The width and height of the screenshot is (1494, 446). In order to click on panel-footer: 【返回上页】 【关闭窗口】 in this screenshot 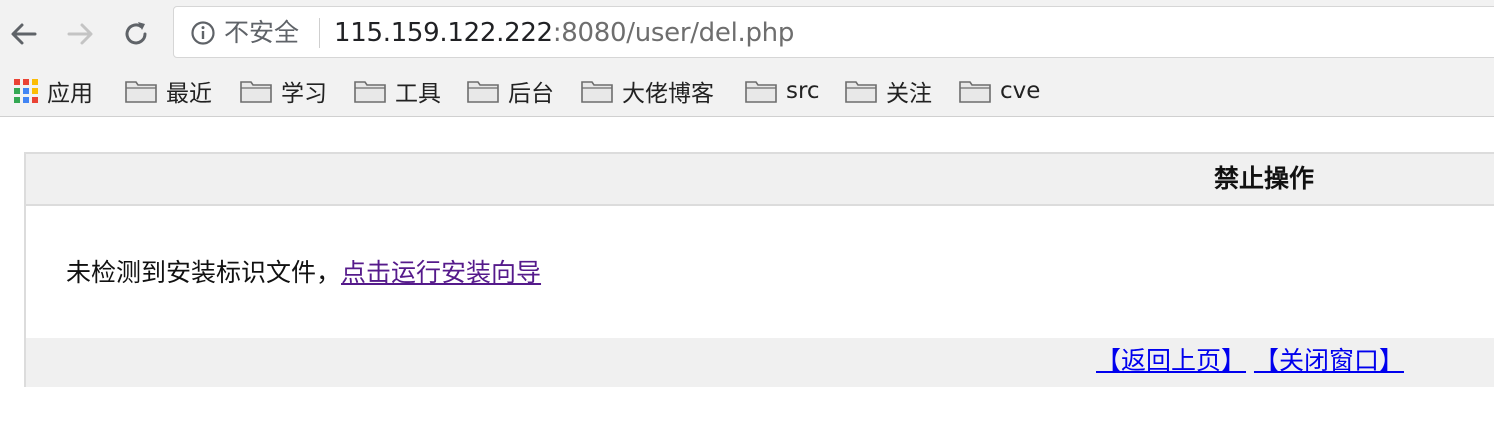, I will do `click(760, 362)`.